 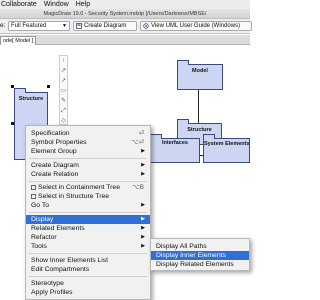 I want to click on menu-item-label: Element Group, so click(x=54, y=151).